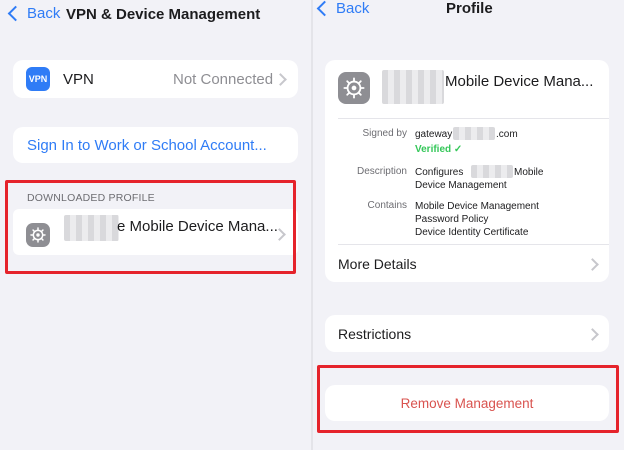  What do you see at coordinates (461, 185) in the screenshot?
I see `description-line2: Device Management` at bounding box center [461, 185].